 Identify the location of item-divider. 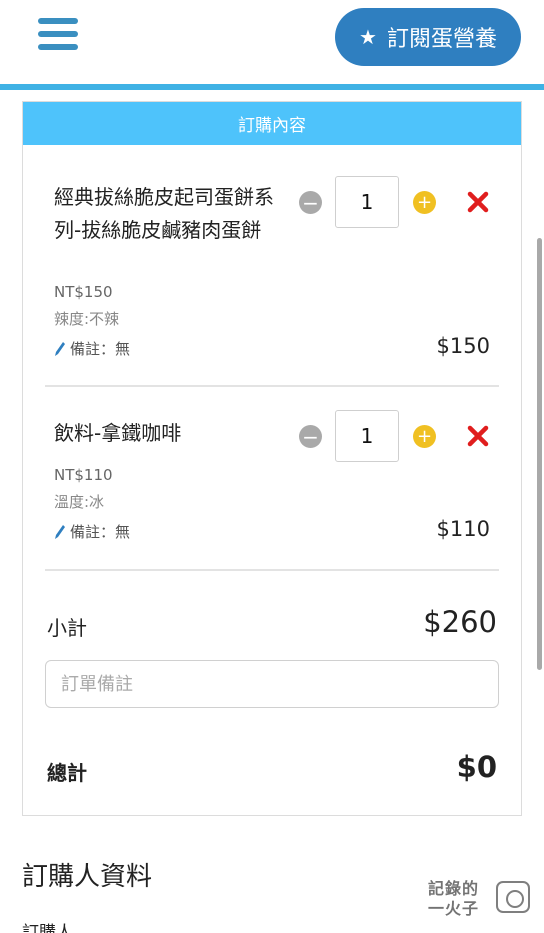
(272, 570).